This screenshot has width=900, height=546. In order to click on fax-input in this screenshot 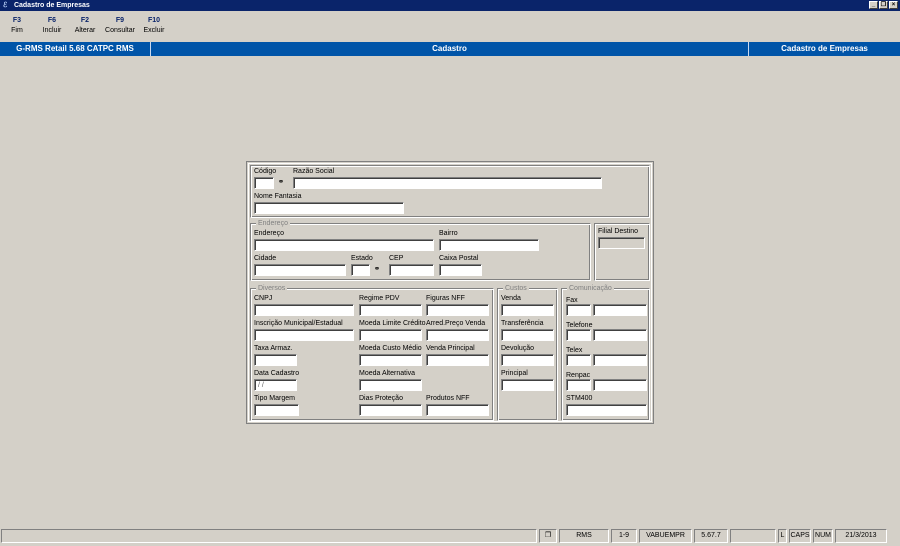, I will do `click(620, 310)`.